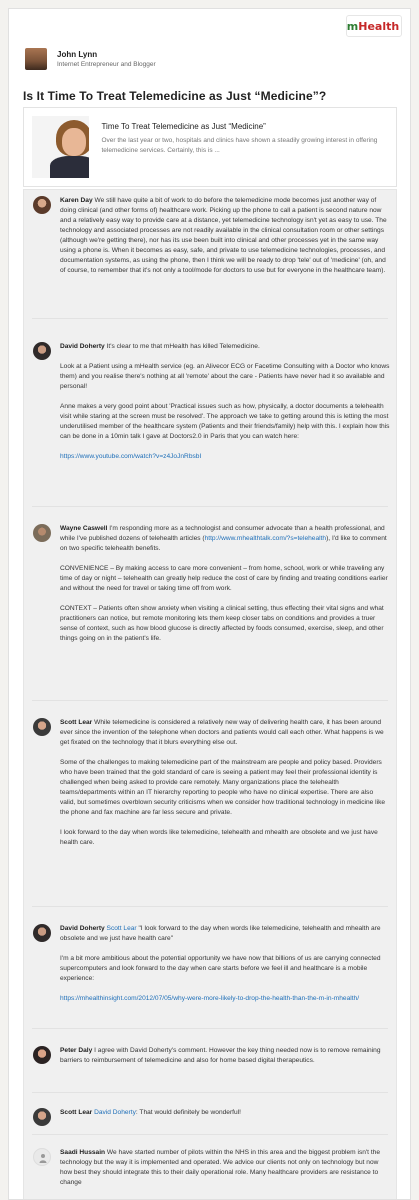 This screenshot has width=419, height=1200. What do you see at coordinates (352, 26) in the screenshot?
I see `logo-m: m` at bounding box center [352, 26].